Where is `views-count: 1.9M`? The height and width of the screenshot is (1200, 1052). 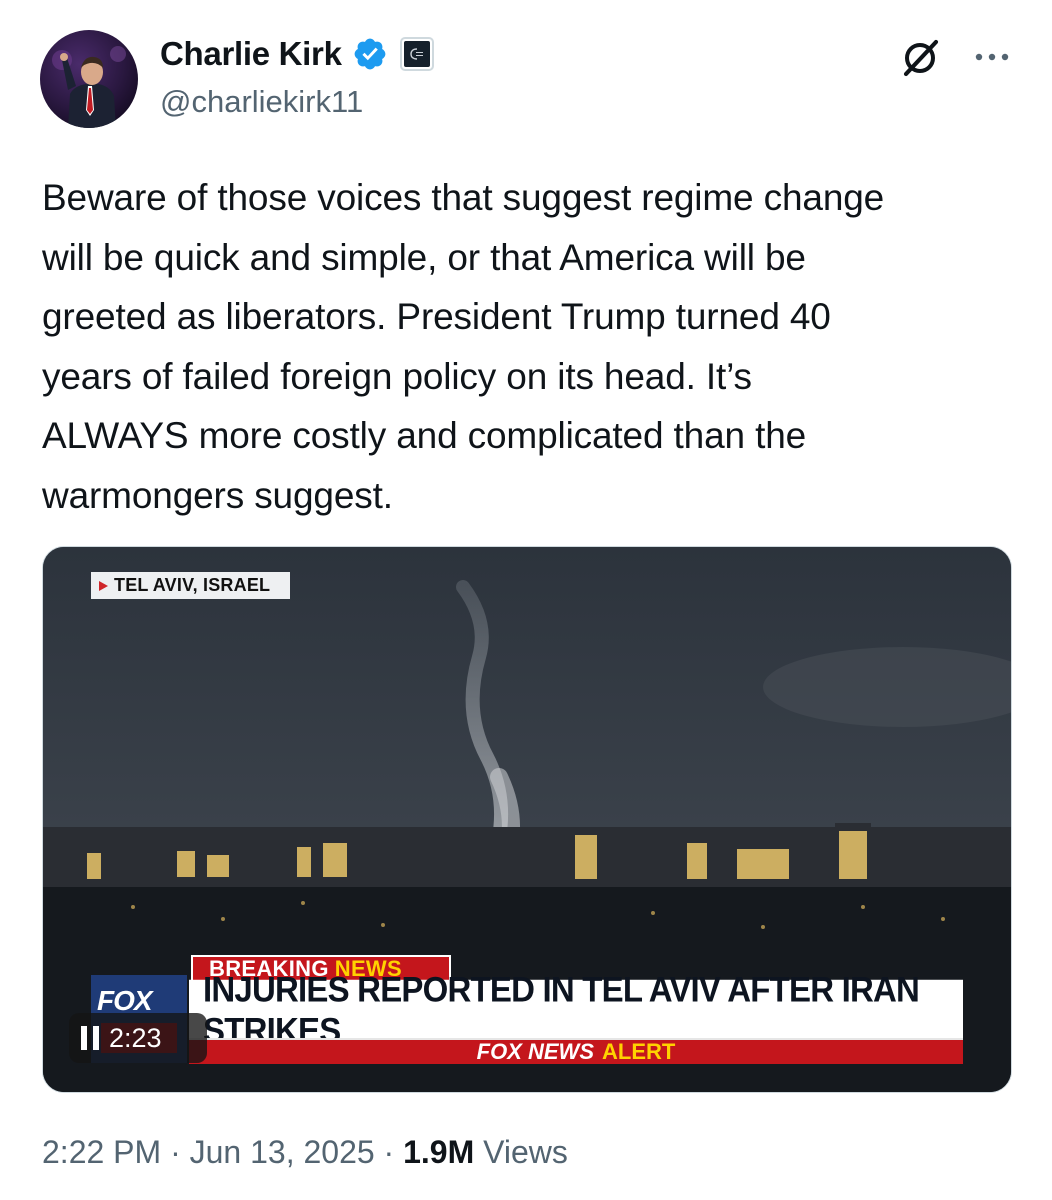 views-count: 1.9M is located at coordinates (439, 1152).